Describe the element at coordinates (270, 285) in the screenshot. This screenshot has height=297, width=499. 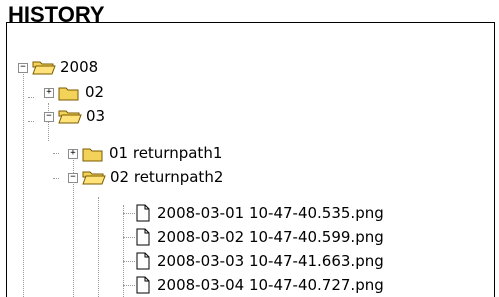
I see `tree-node-label: 2008-03-04 10-47-40.727.png` at that location.